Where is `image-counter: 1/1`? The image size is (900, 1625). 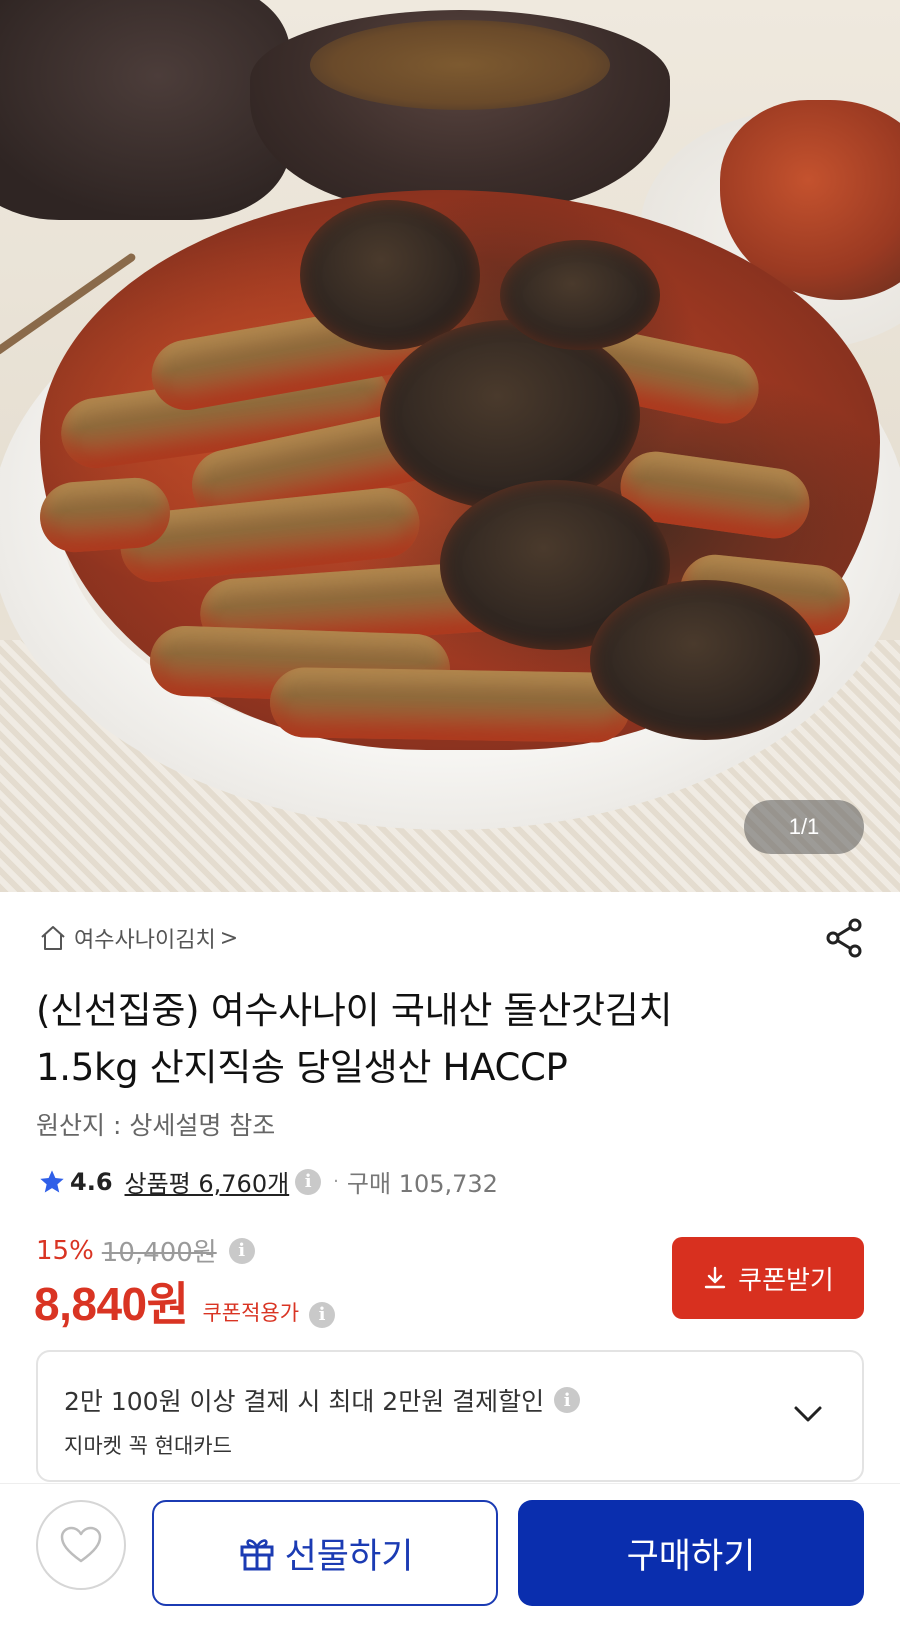
image-counter: 1/1 is located at coordinates (804, 827).